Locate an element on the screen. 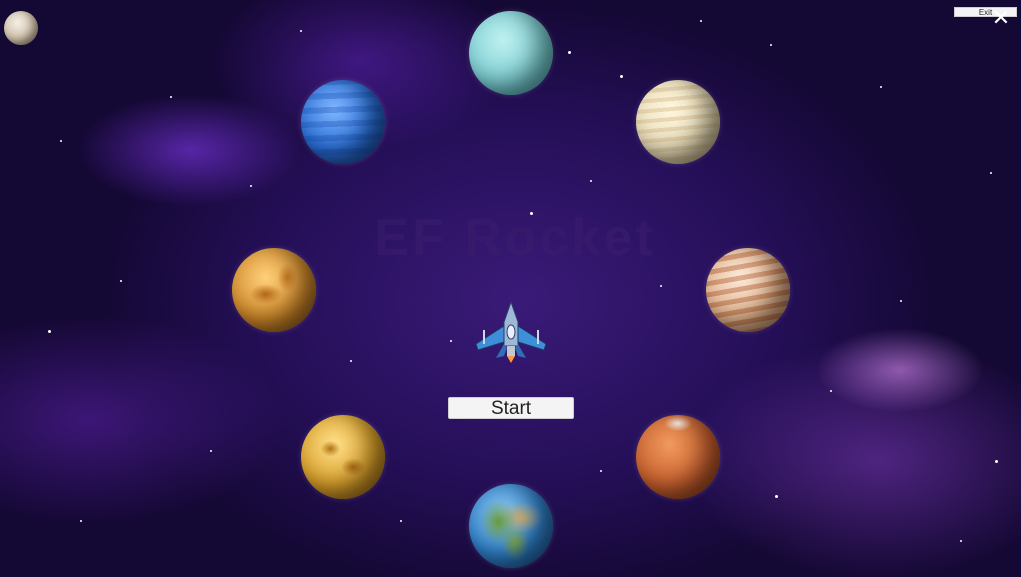 Image resolution: width=1021 pixels, height=577 pixels. game-title: EF Rocket is located at coordinates (515, 238).